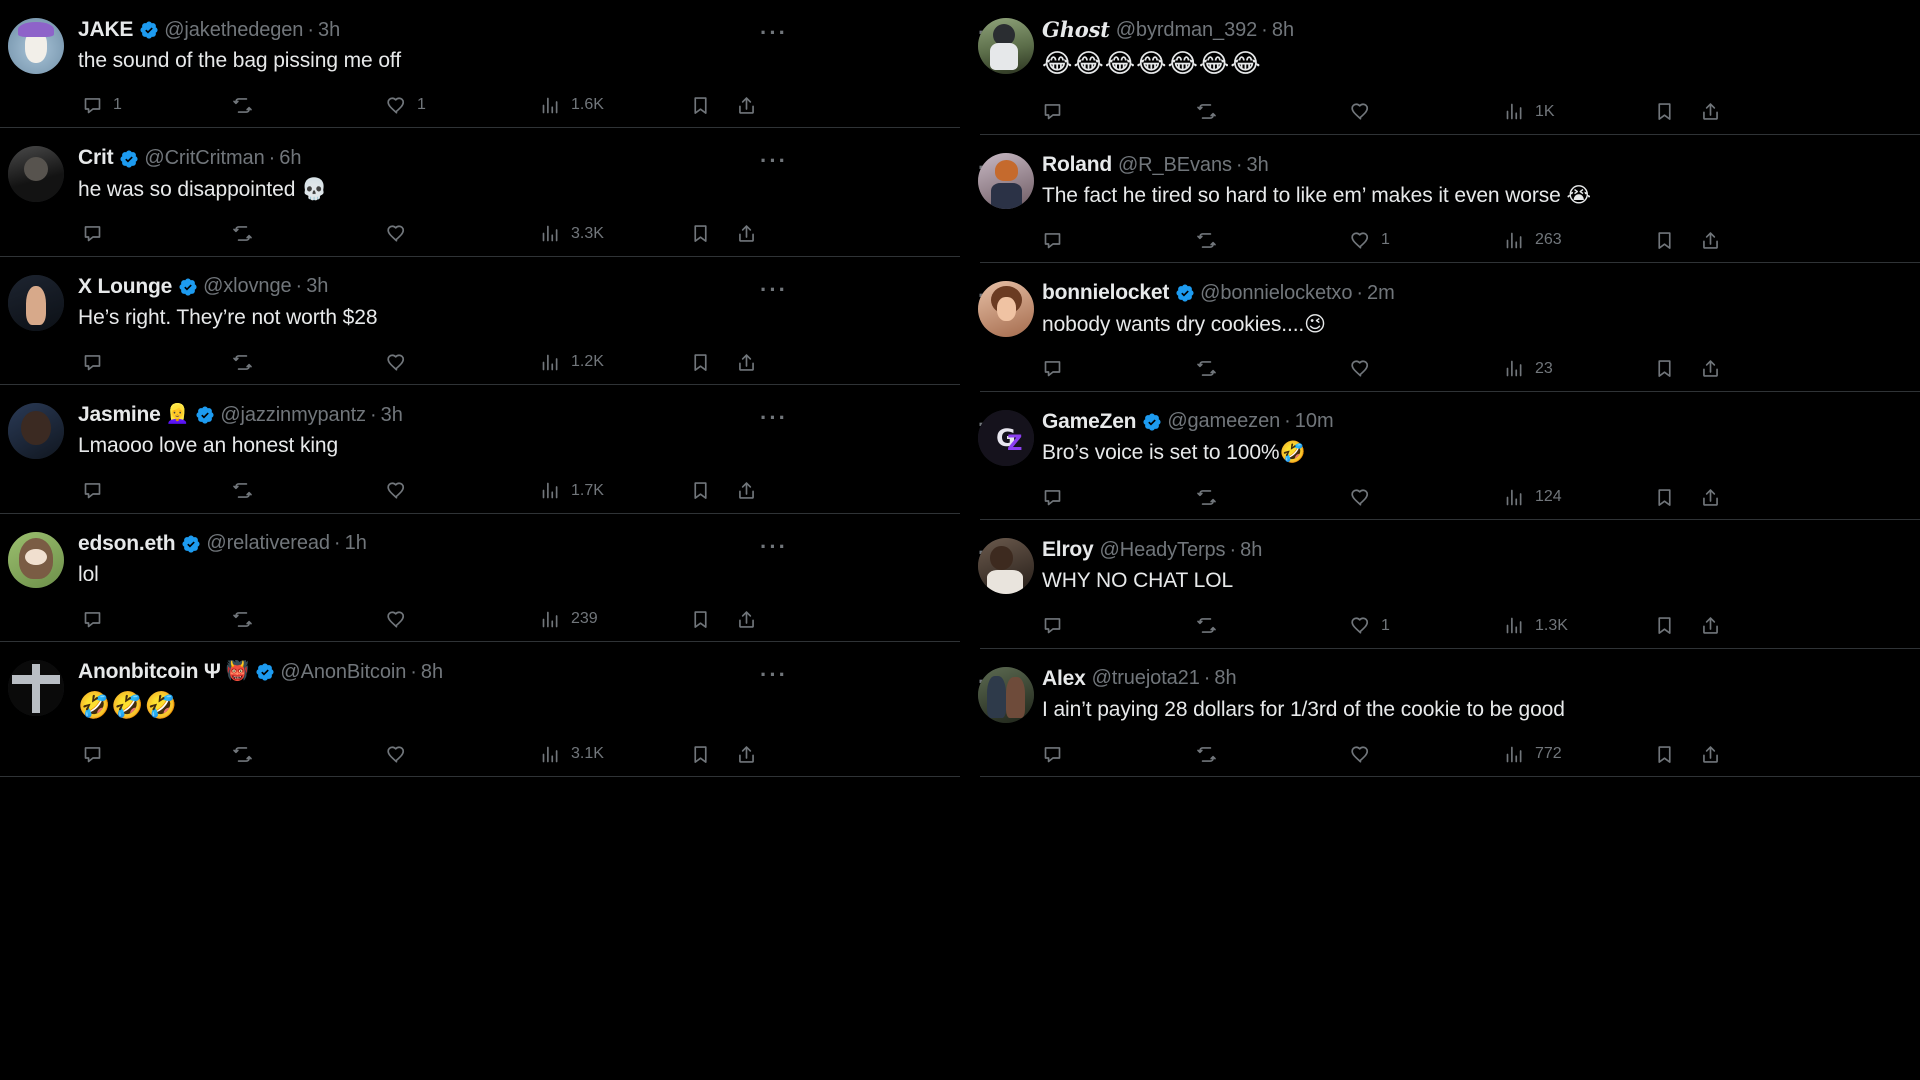 The width and height of the screenshot is (1920, 1080). Describe the element at coordinates (1579, 368) in the screenshot. I see `views-bar-chart-button: 23` at that location.